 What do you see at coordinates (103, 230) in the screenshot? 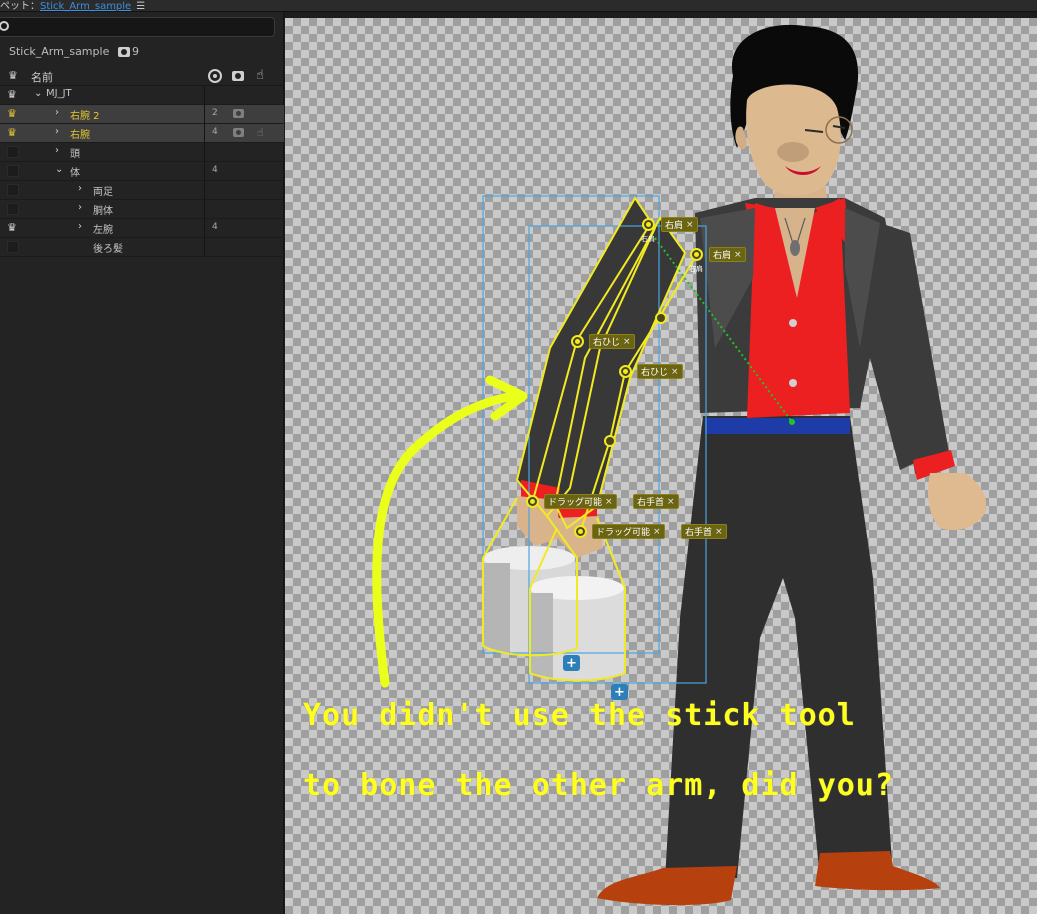
I see `layer-label: 左腕` at bounding box center [103, 230].